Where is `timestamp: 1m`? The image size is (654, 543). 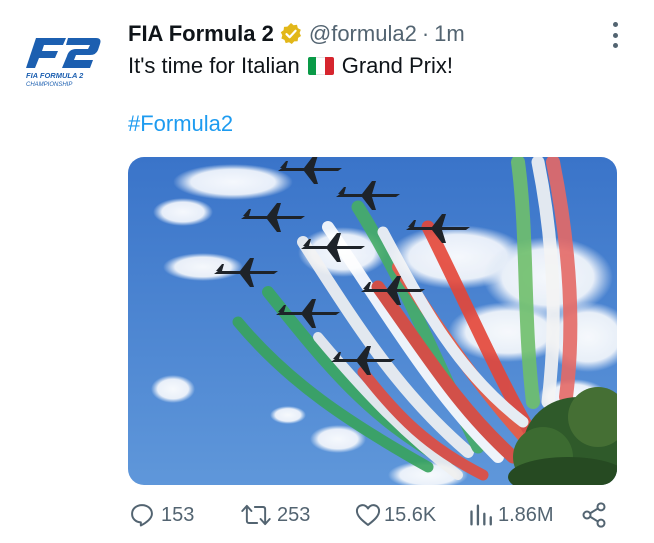 timestamp: 1m is located at coordinates (449, 34).